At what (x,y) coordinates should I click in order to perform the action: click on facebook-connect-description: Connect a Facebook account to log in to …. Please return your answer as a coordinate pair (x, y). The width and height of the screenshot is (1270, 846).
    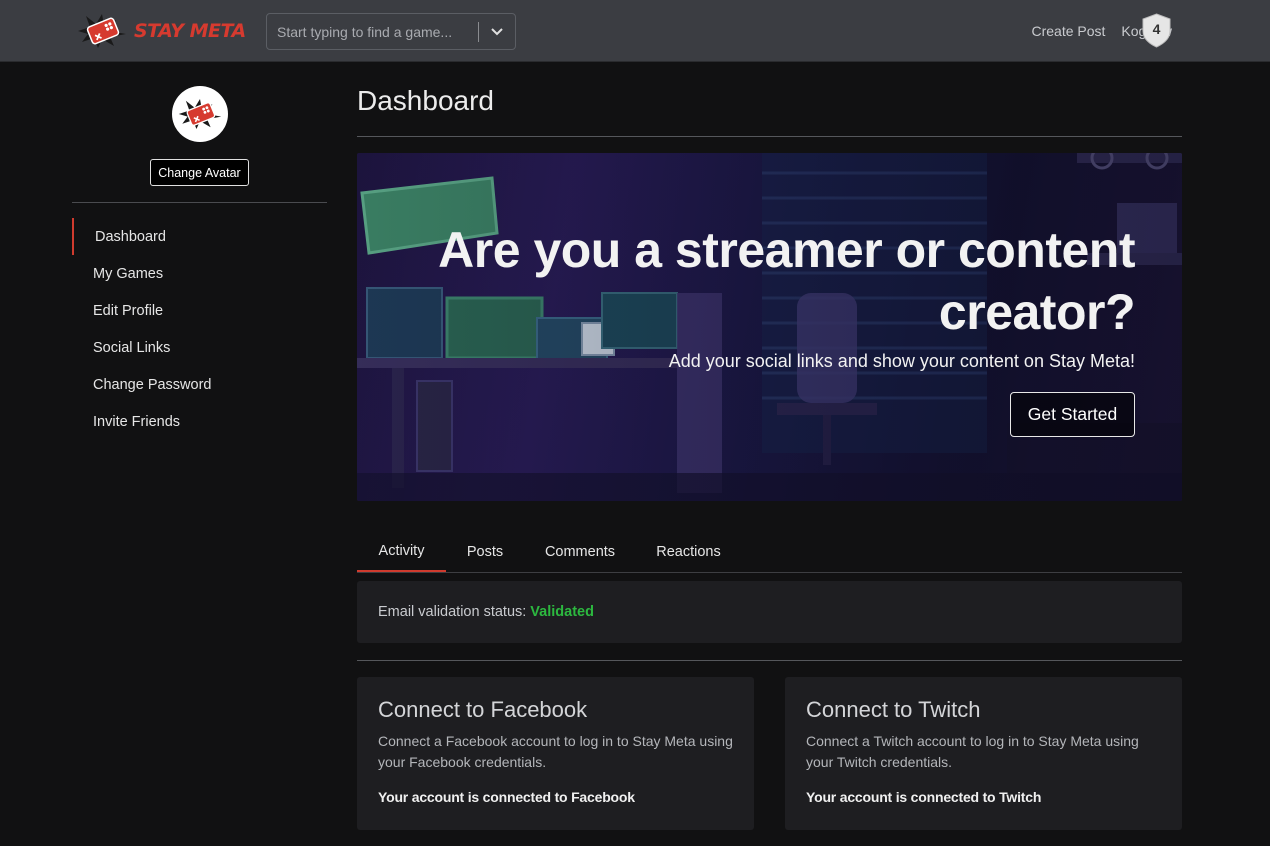
    Looking at the image, I should click on (555, 751).